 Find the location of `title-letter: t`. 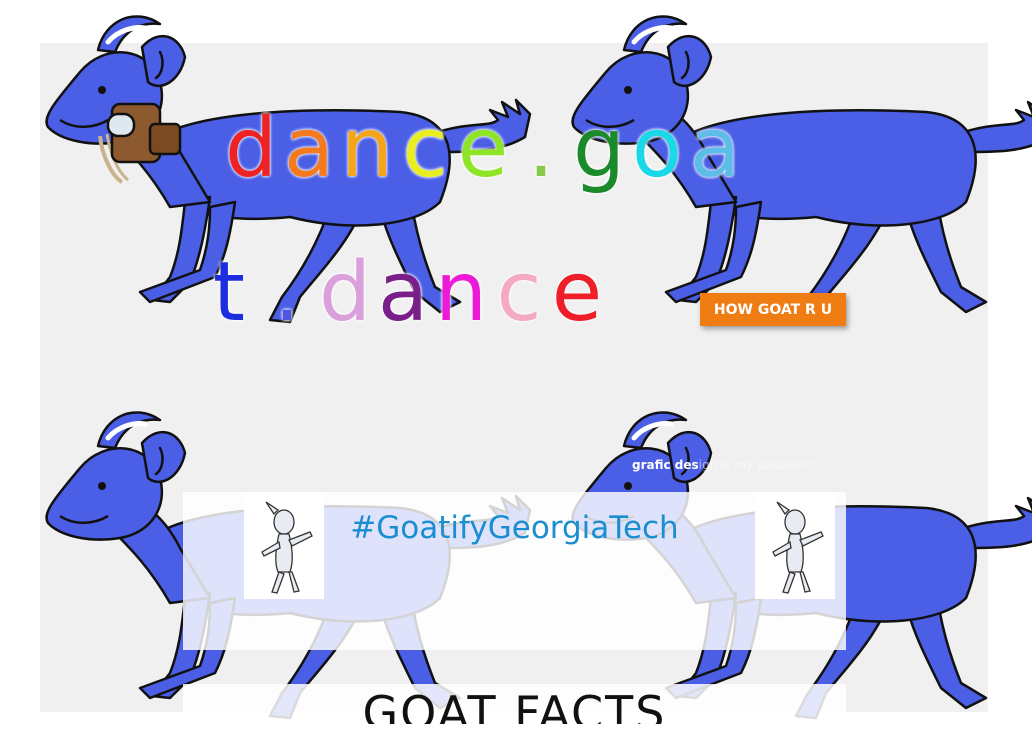

title-letter: t is located at coordinates (229, 292).